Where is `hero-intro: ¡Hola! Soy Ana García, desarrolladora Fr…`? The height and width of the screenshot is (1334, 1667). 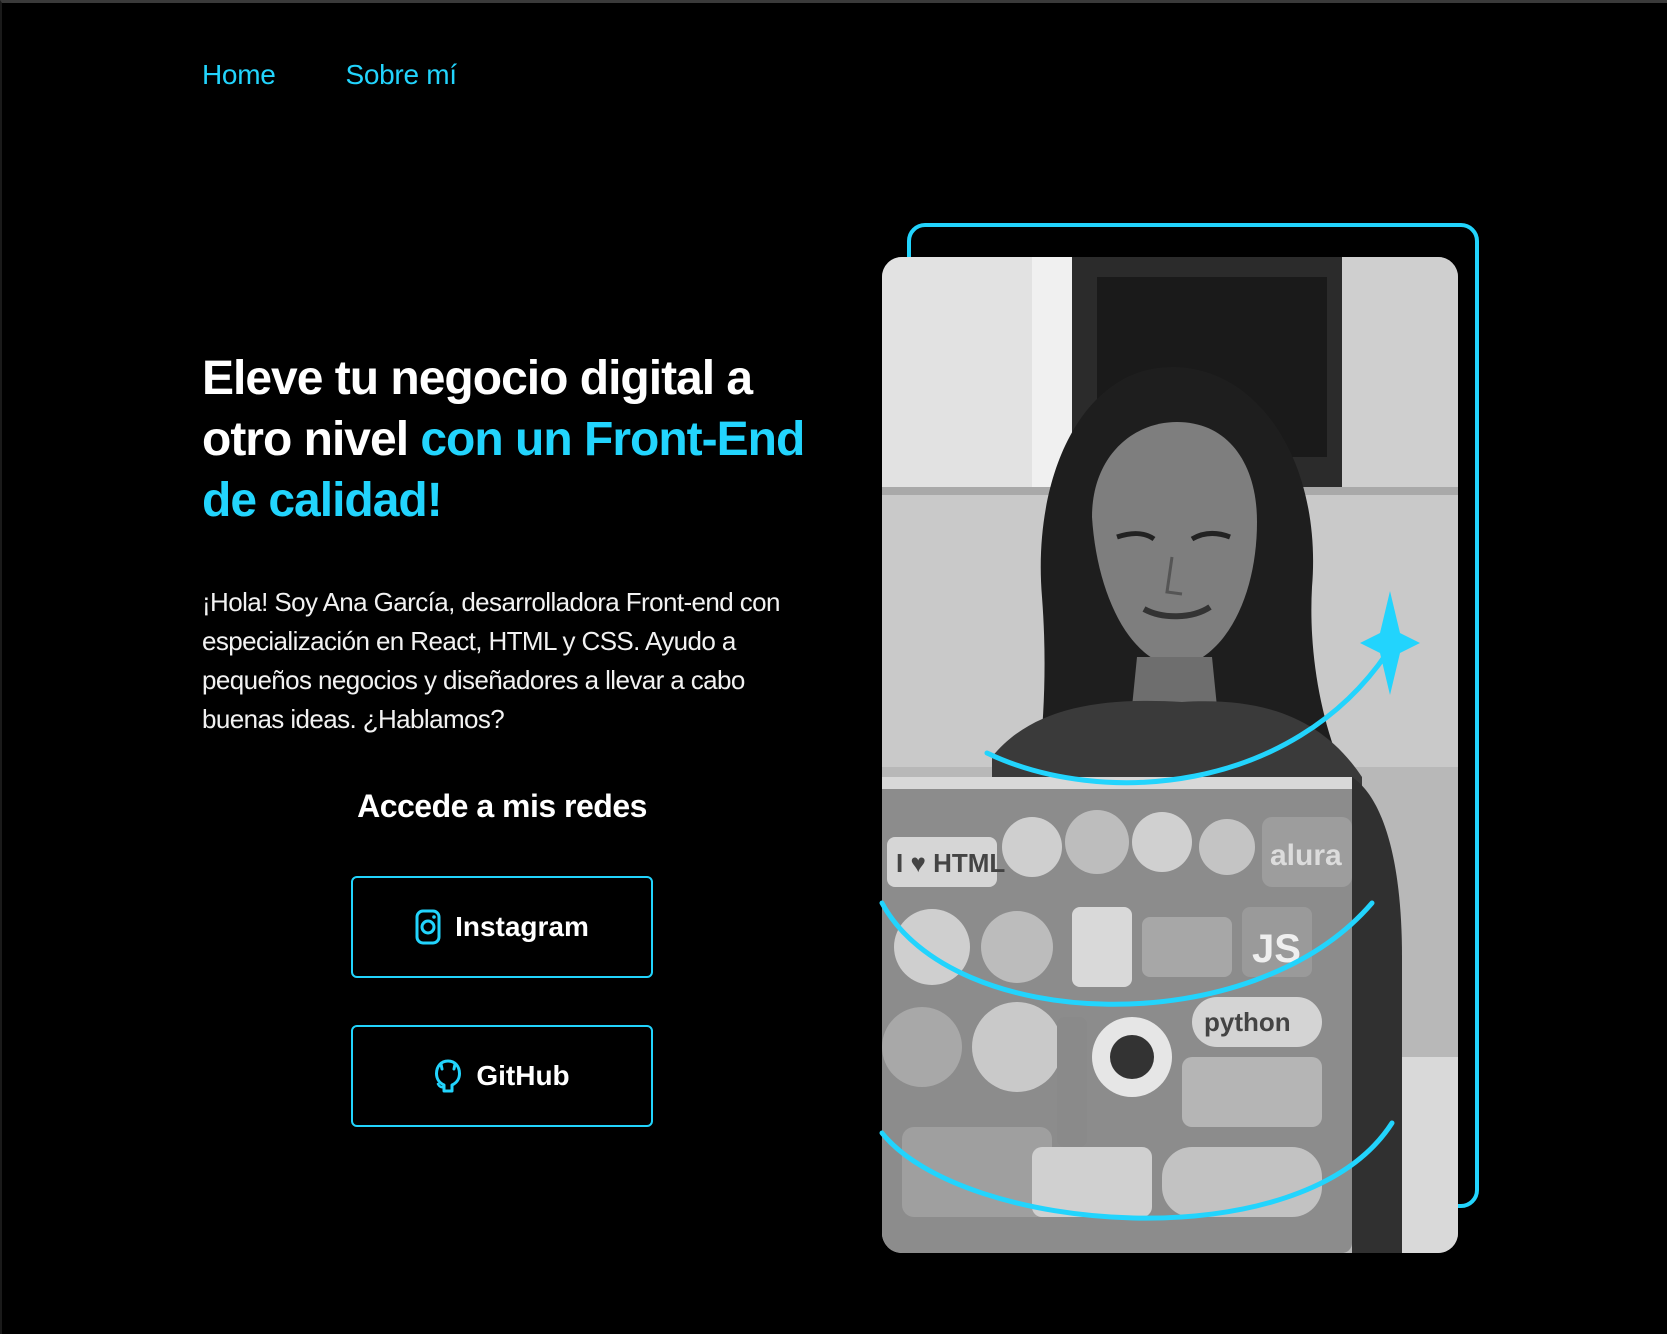
hero-intro: ¡Hola! Soy Ana García, desarrolladora Fr… is located at coordinates (491, 660).